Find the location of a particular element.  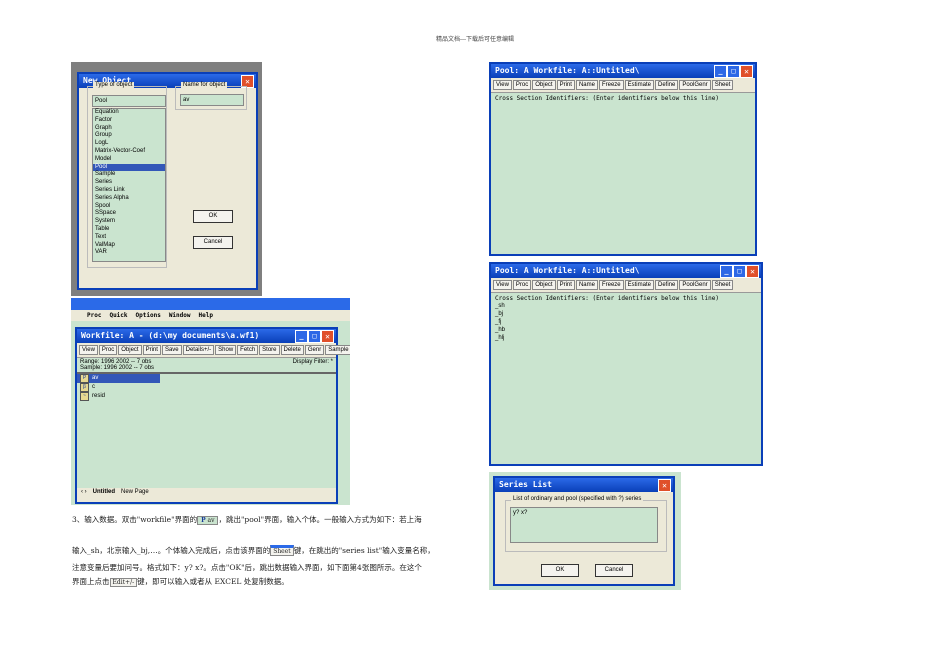

type-option: Series is located at coordinates (129, 183).